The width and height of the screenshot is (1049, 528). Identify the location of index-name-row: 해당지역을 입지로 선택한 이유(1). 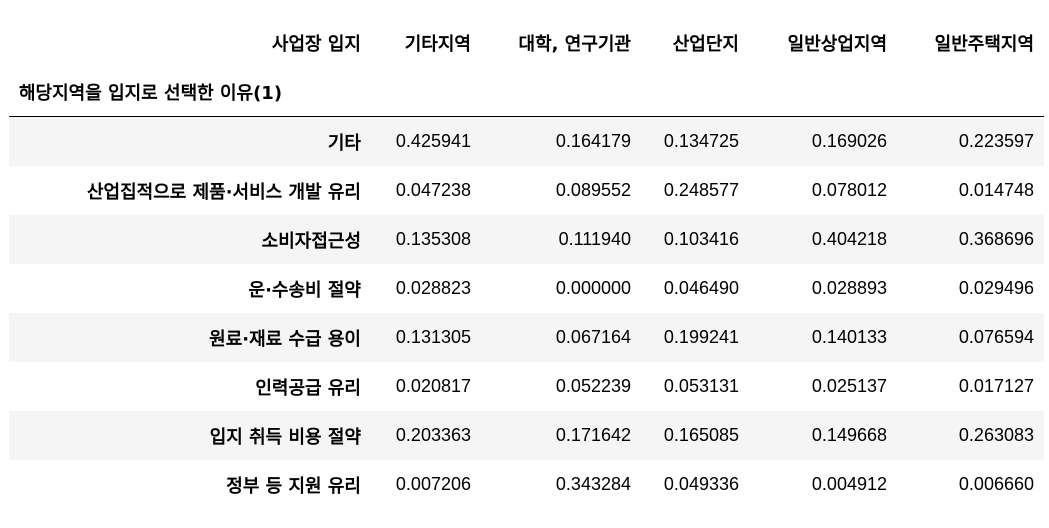
(526, 92).